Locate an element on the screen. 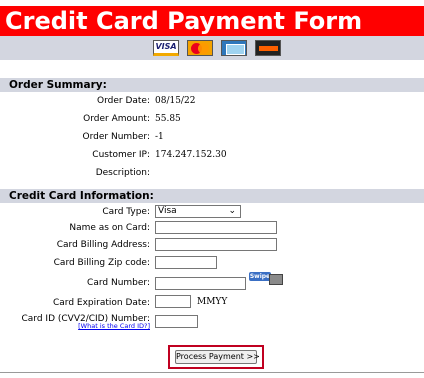 The image size is (424, 378). visa-logo-text: VISA is located at coordinates (166, 46).